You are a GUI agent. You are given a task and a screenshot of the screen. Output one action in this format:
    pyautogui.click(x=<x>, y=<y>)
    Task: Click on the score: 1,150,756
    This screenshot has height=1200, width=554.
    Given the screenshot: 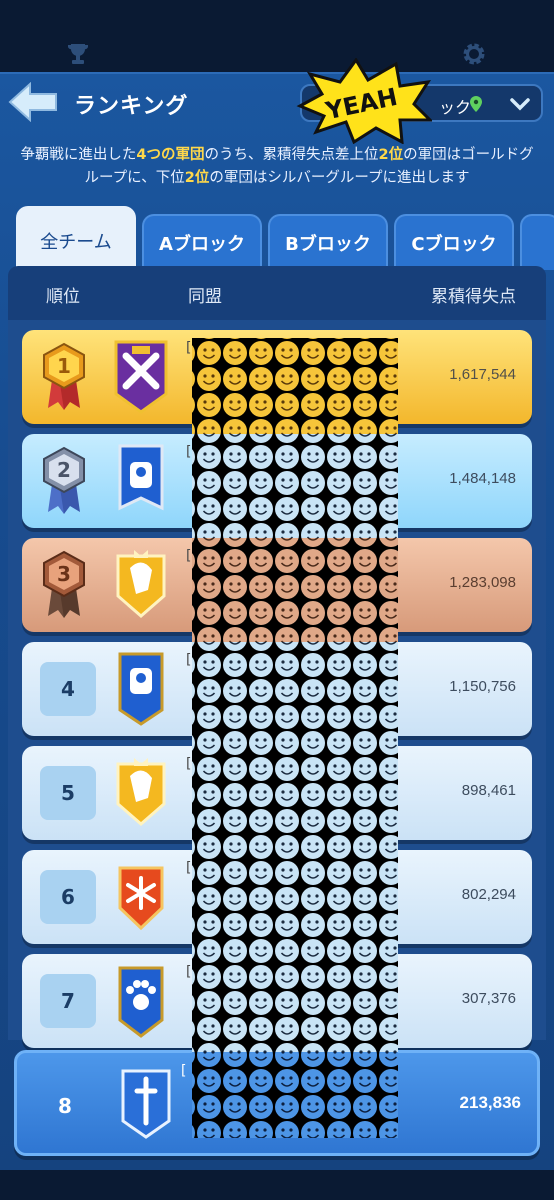 What is the action you would take?
    pyautogui.click(x=482, y=686)
    